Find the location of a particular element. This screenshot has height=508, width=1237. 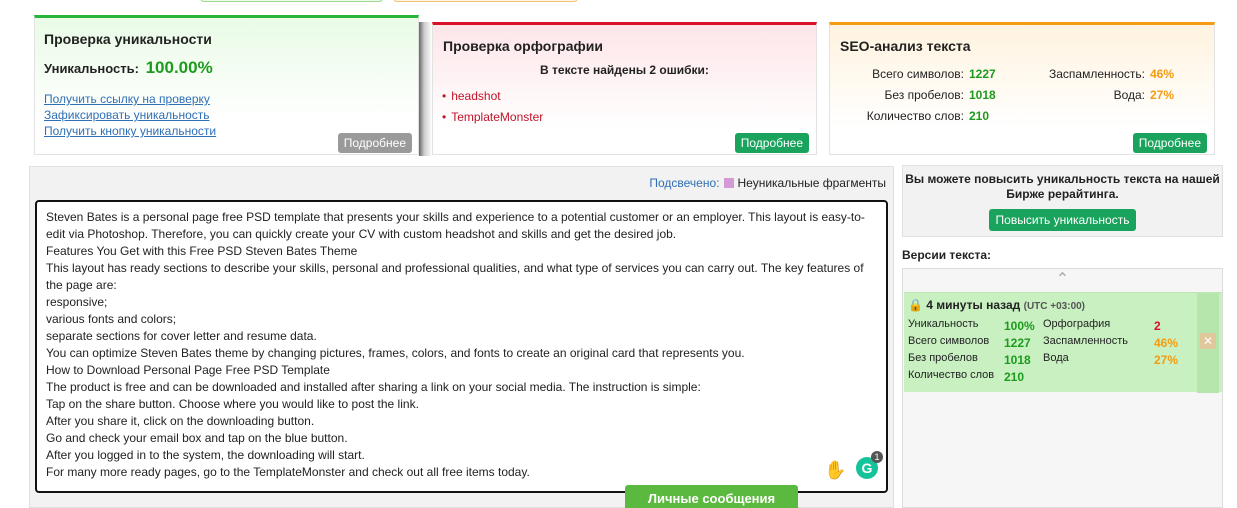

tab-stub-green is located at coordinates (291, 1).